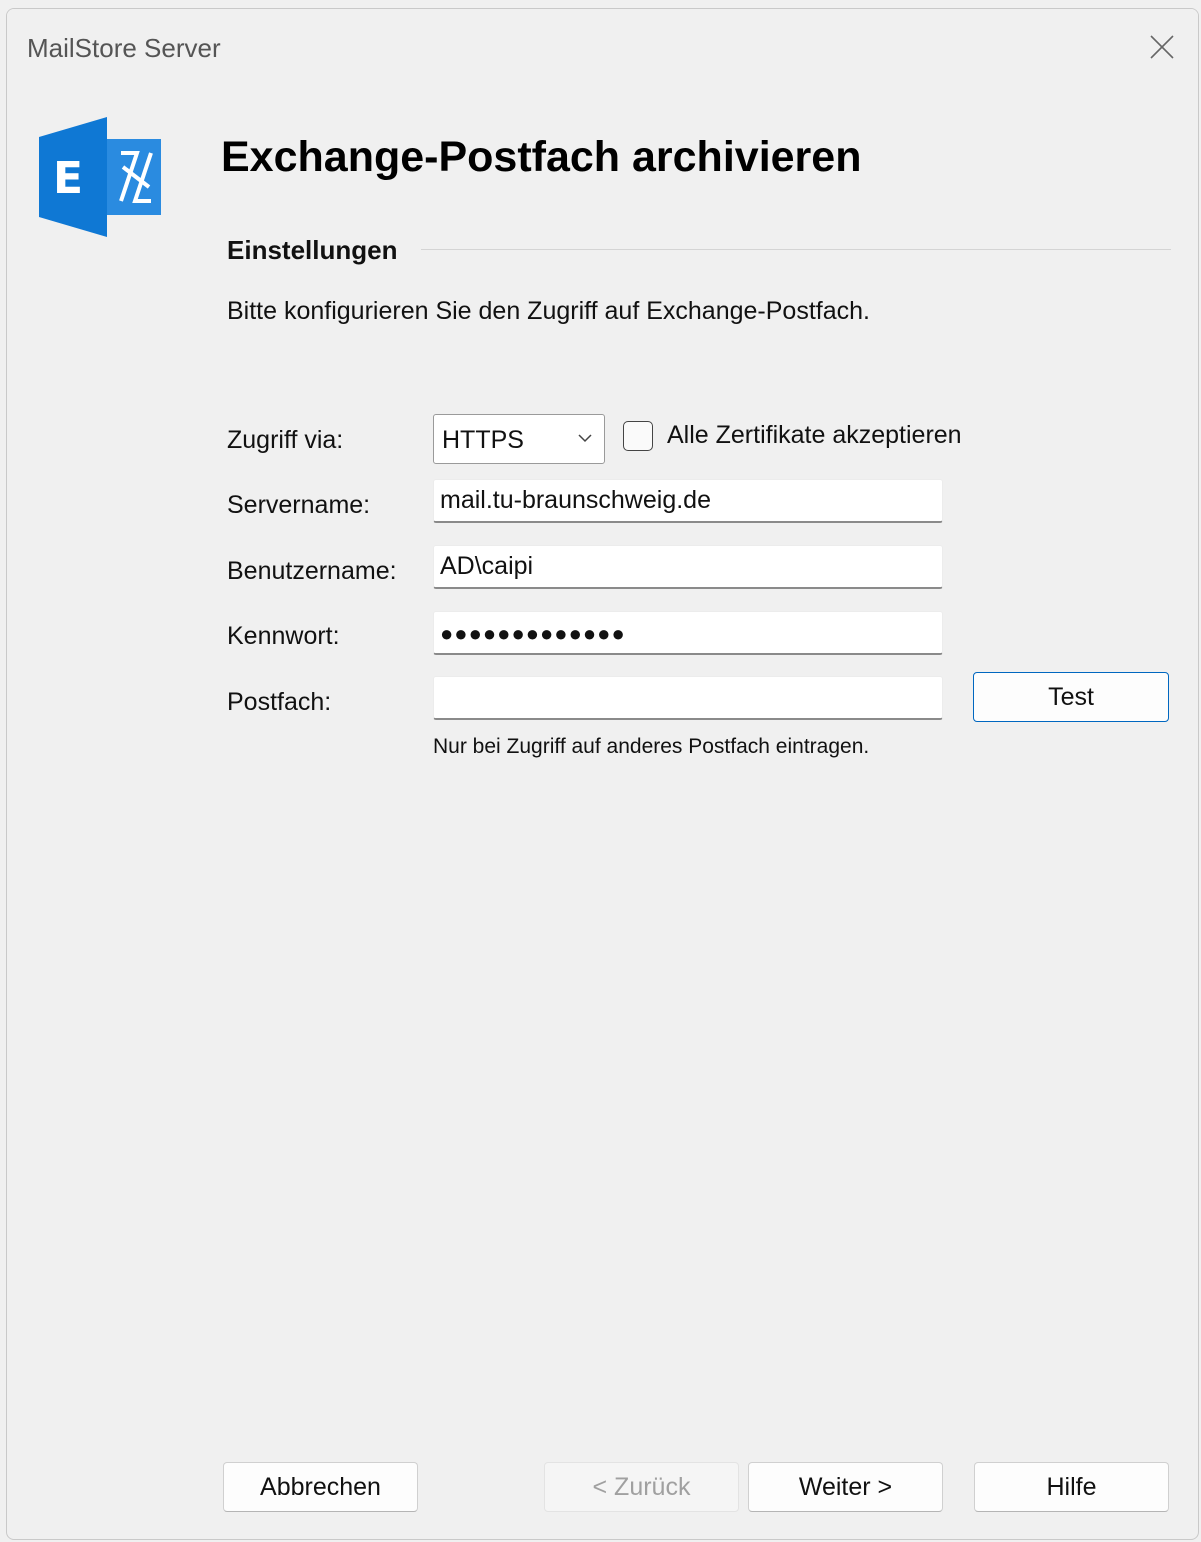 This screenshot has width=1201, height=1542. I want to click on chevron-down-icon, so click(585, 438).